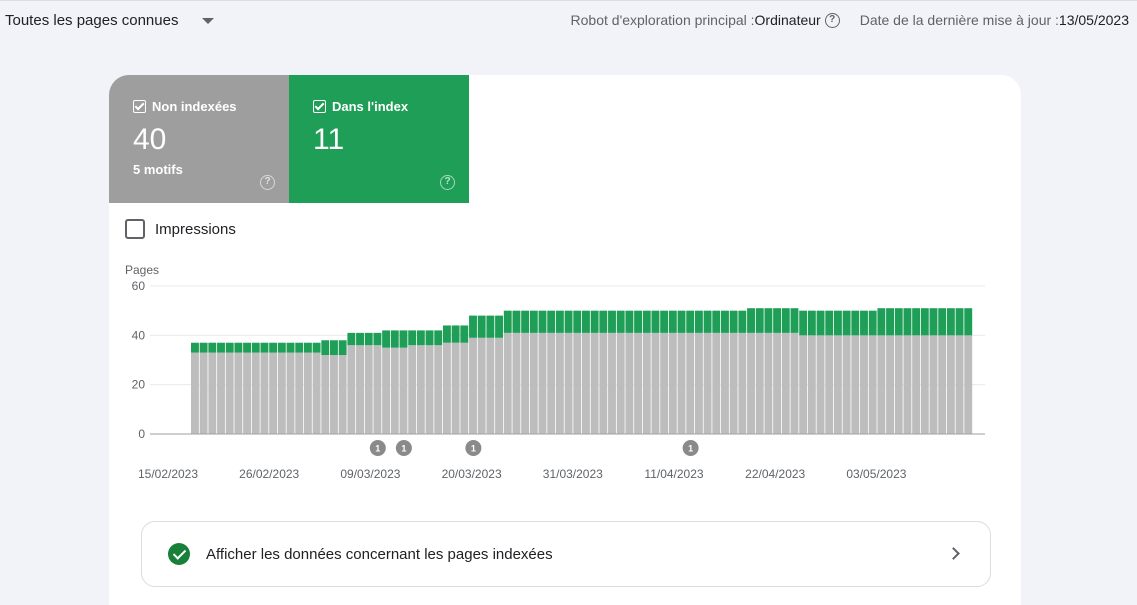  What do you see at coordinates (269, 474) in the screenshot?
I see `x-tick-label: 26/02/2023` at bounding box center [269, 474].